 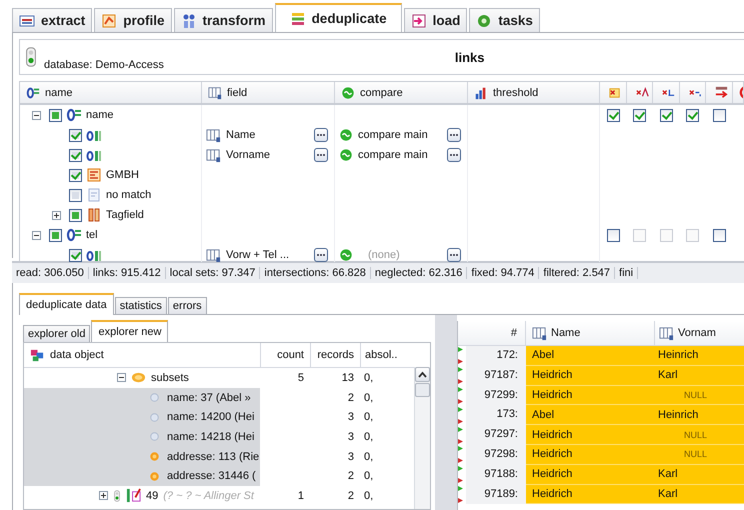 What do you see at coordinates (241, 135) in the screenshot?
I see `field-name: Name` at bounding box center [241, 135].